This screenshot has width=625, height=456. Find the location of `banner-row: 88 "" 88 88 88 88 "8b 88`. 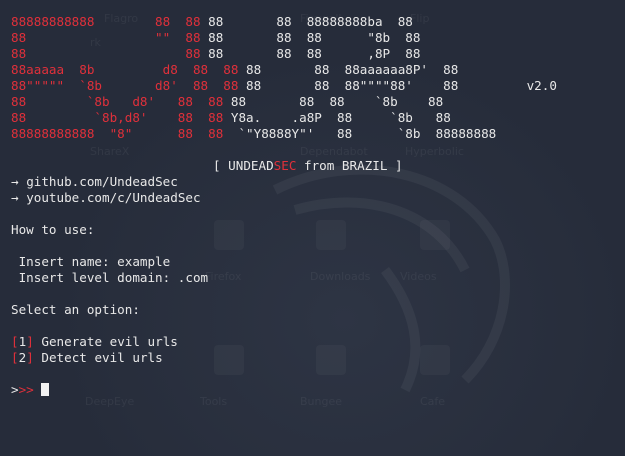

banner-row: 88 "" 88 88 88 88 "8b 88 is located at coordinates (216, 37).